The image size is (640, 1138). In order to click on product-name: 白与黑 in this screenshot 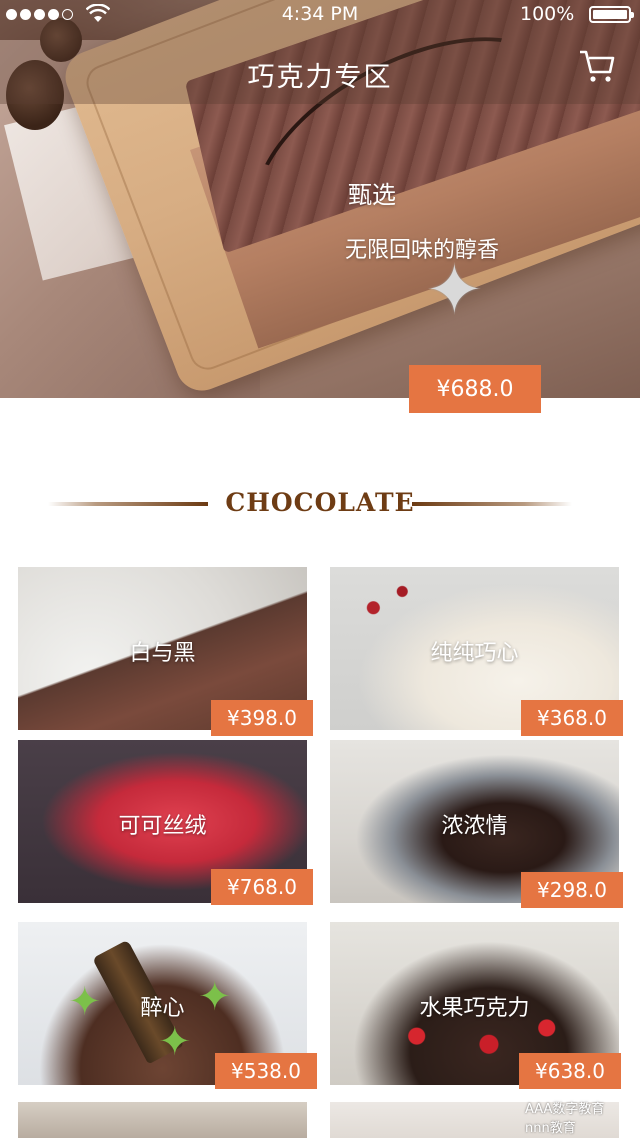, I will do `click(162, 653)`.